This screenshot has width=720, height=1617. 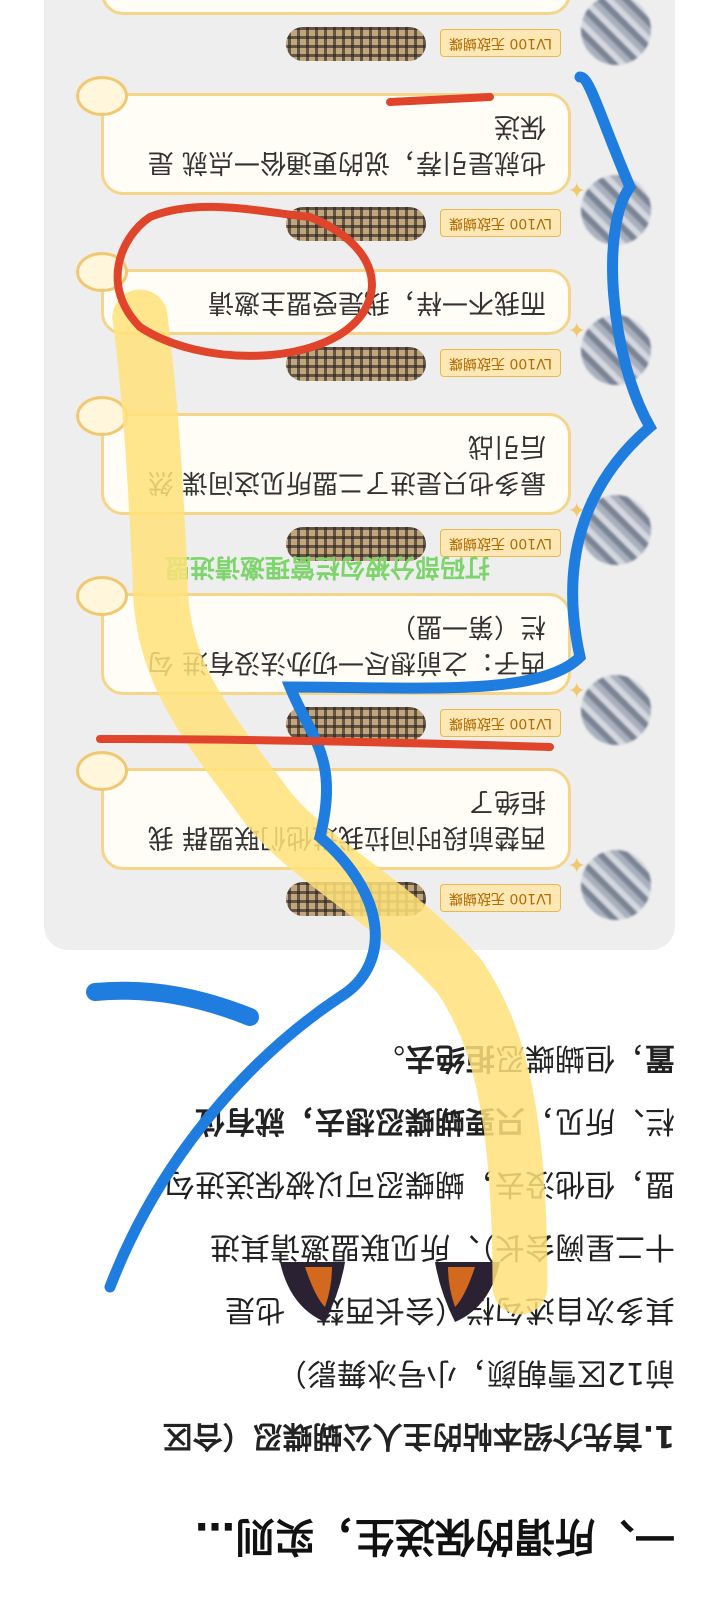 I want to click on blue-annotation-stroke, so click(x=172, y=1003).